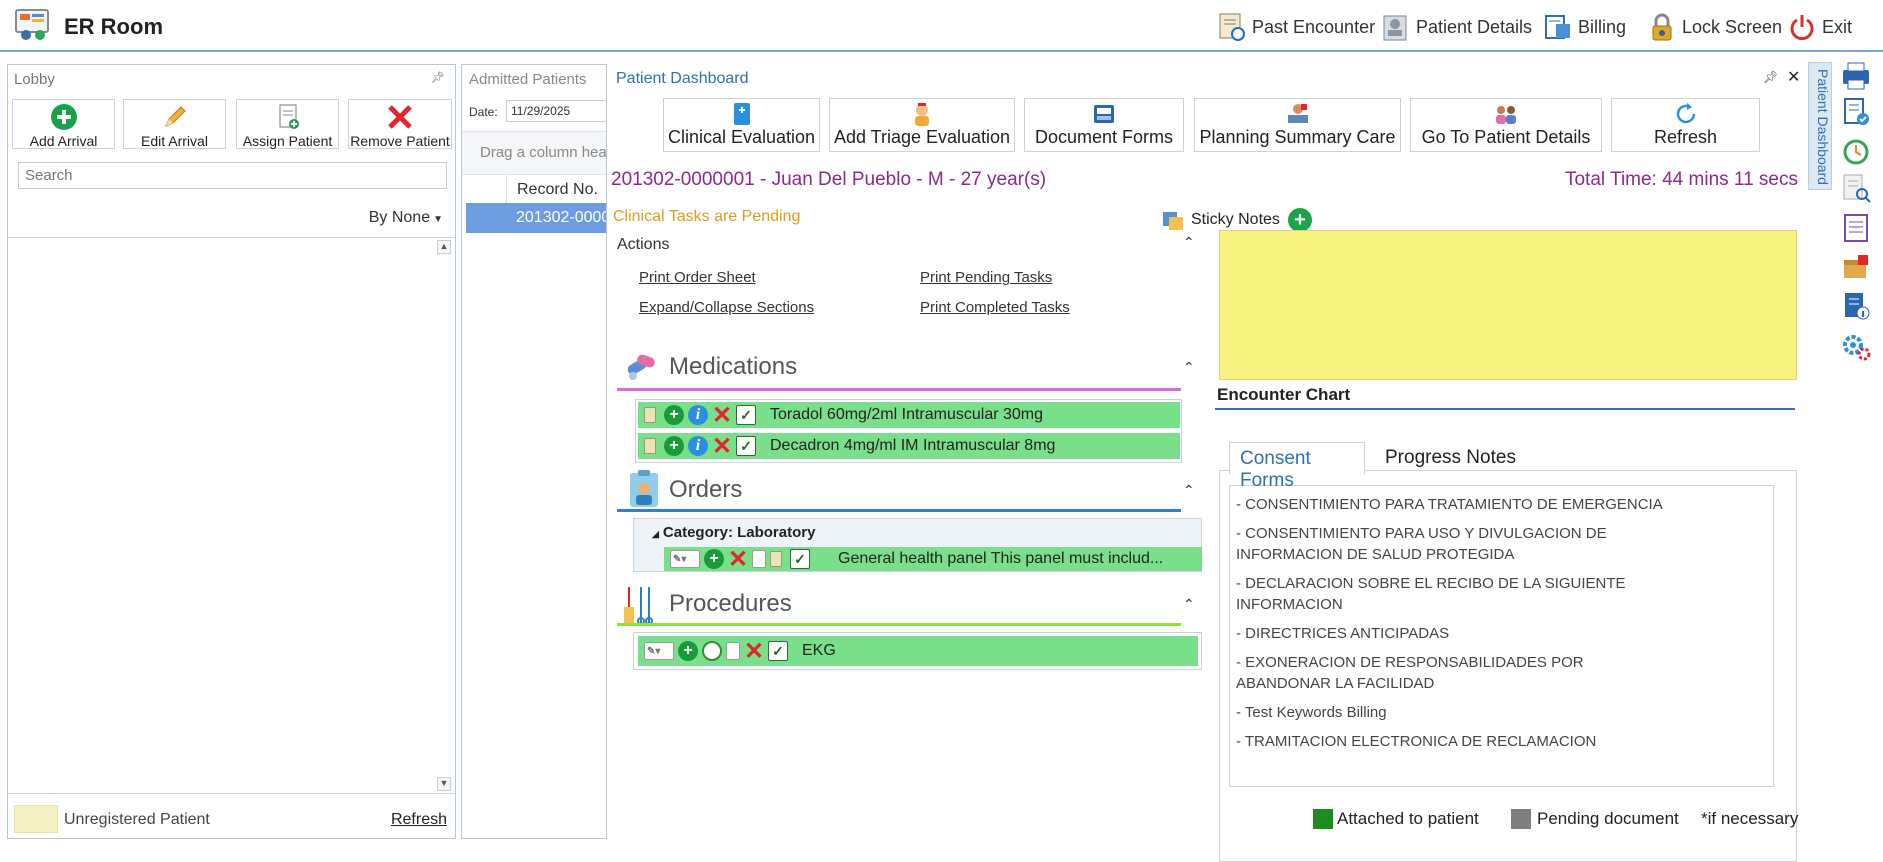 The height and width of the screenshot is (862, 1883). Describe the element at coordinates (733, 532) in the screenshot. I see `category-header: ◢ Category: Laboratory` at that location.